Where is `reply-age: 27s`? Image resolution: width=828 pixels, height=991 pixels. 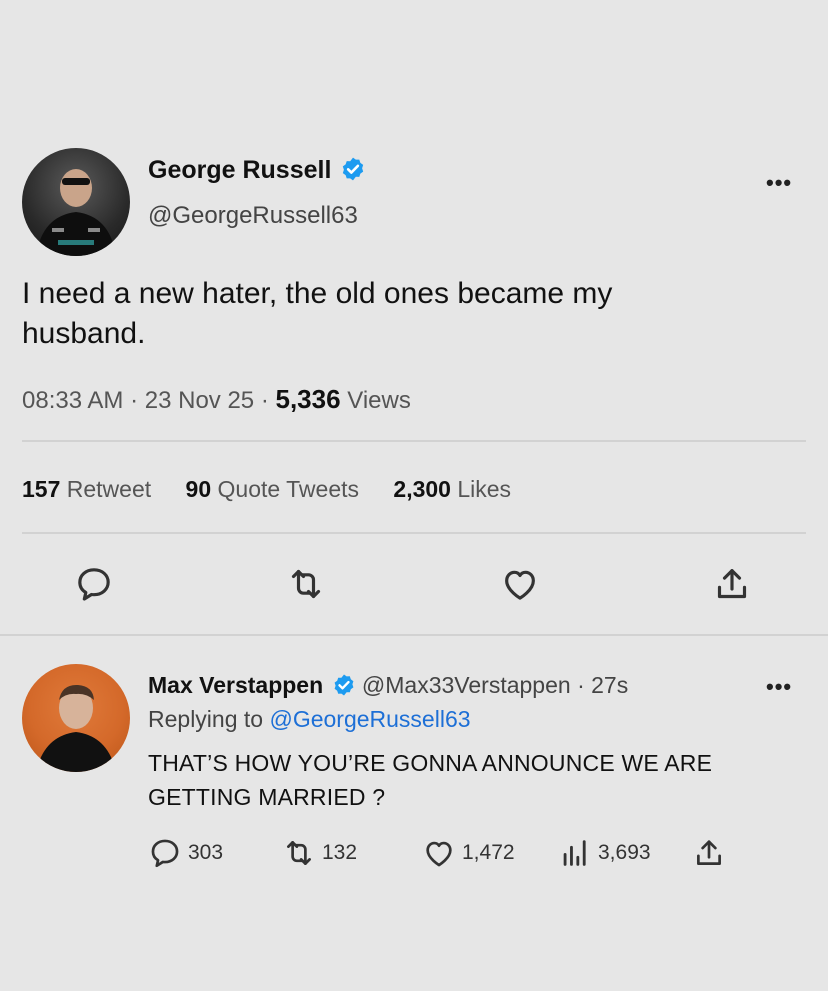
reply-age: 27s is located at coordinates (610, 685).